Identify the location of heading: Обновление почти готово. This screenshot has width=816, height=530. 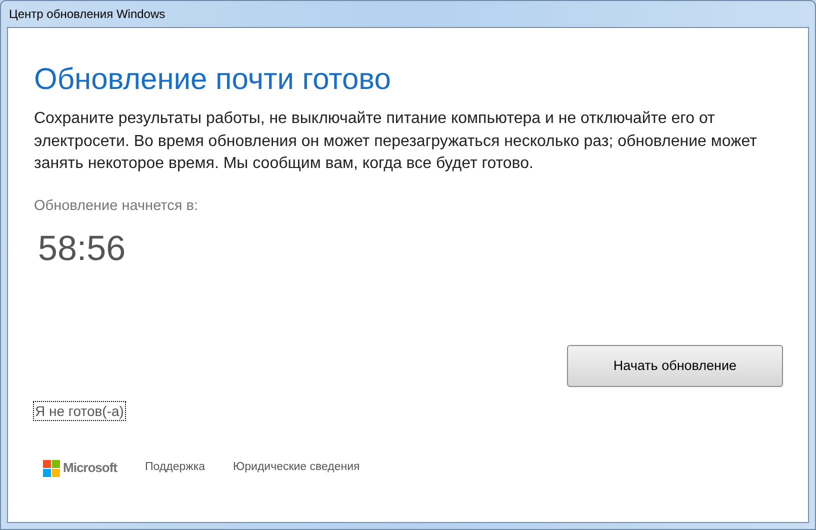
(213, 80).